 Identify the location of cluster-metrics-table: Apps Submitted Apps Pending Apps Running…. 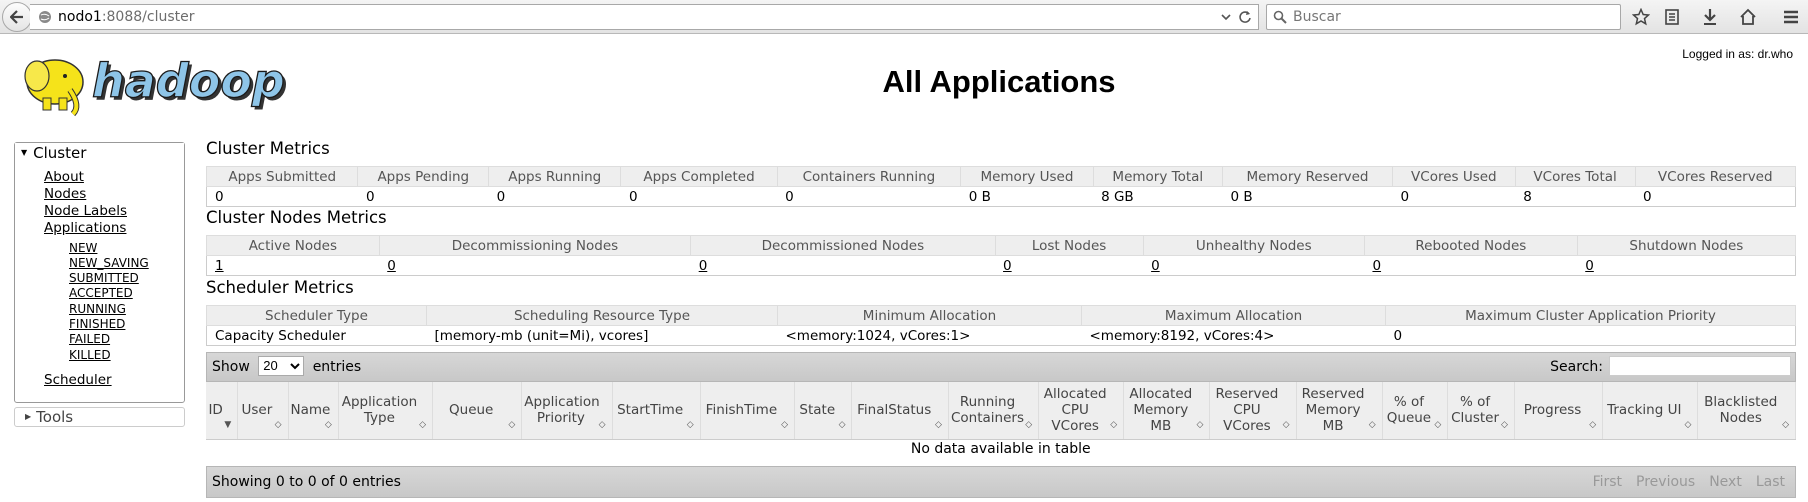
(1000, 186).